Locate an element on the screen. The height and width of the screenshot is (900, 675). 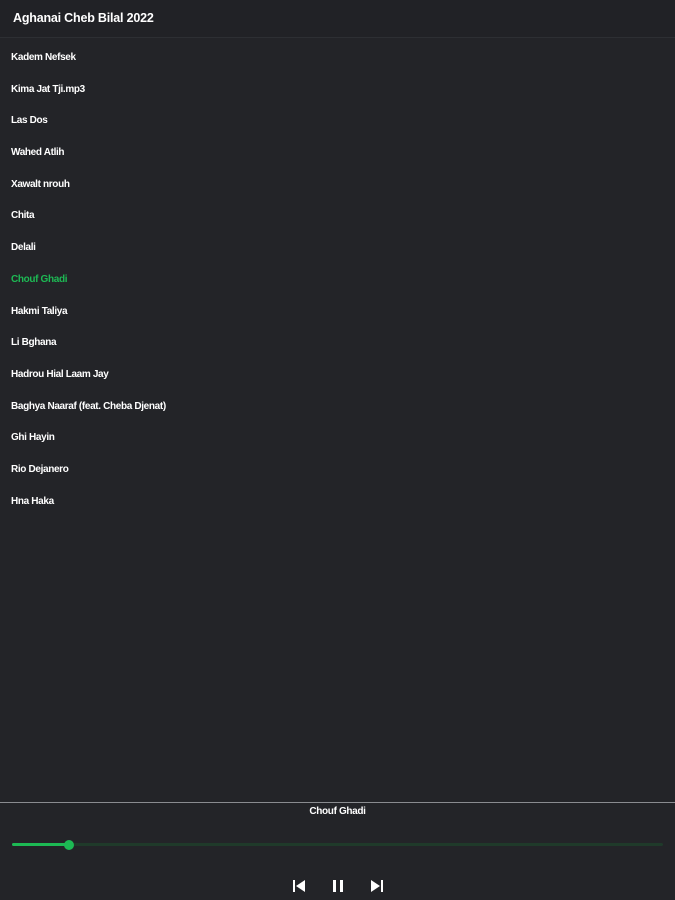
track-item: Rio Dejanero is located at coordinates (337, 470).